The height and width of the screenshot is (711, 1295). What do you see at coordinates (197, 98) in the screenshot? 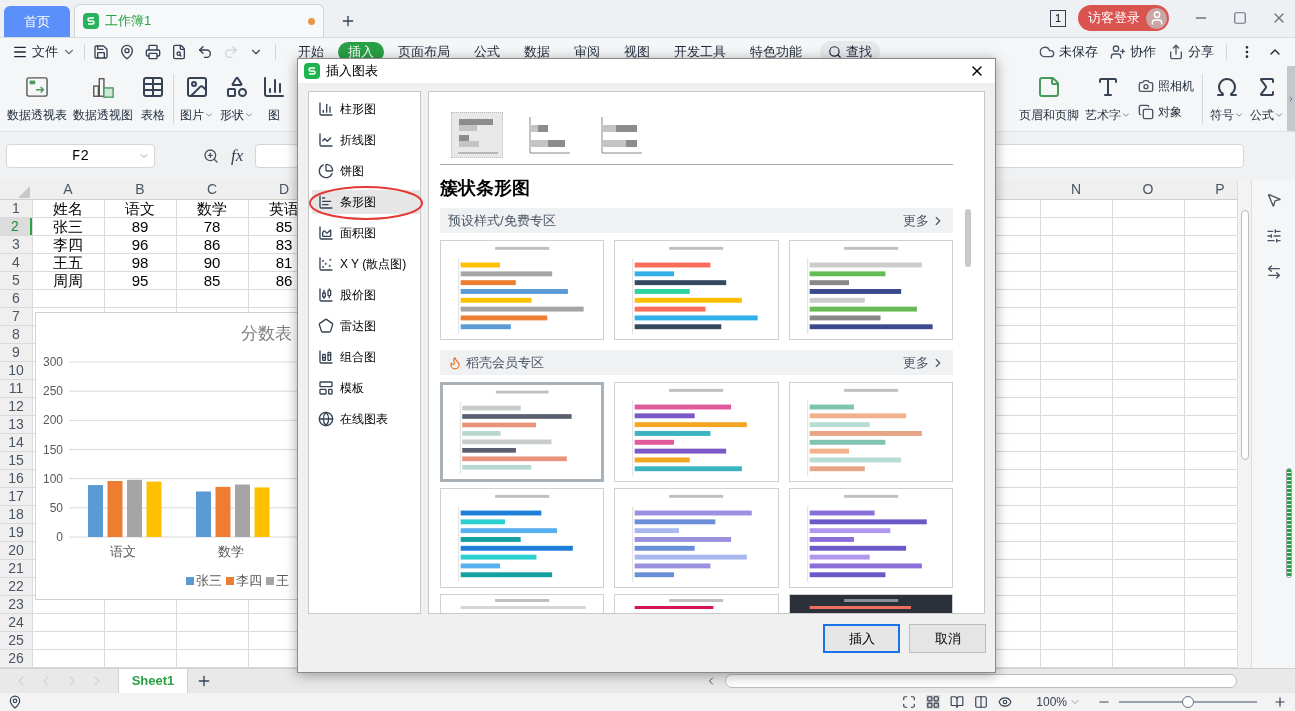
I see `ribbon-button: 图片` at bounding box center [197, 98].